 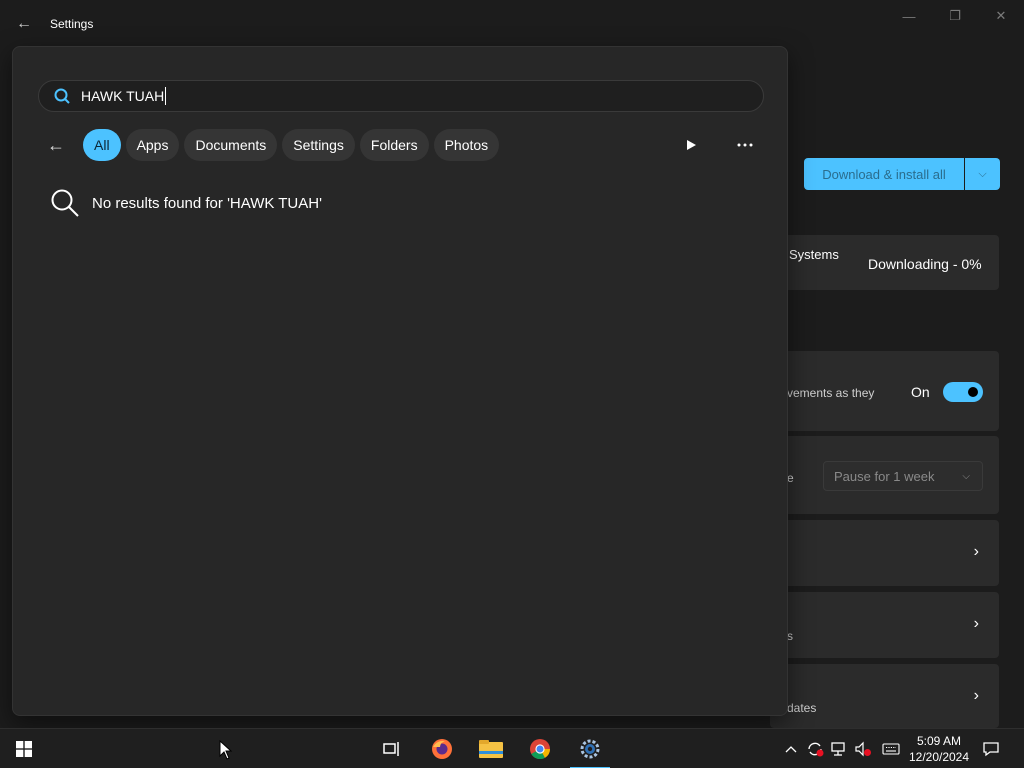 What do you see at coordinates (512, 24) in the screenshot?
I see `title-bar: ← Settings — ❐ ✕` at bounding box center [512, 24].